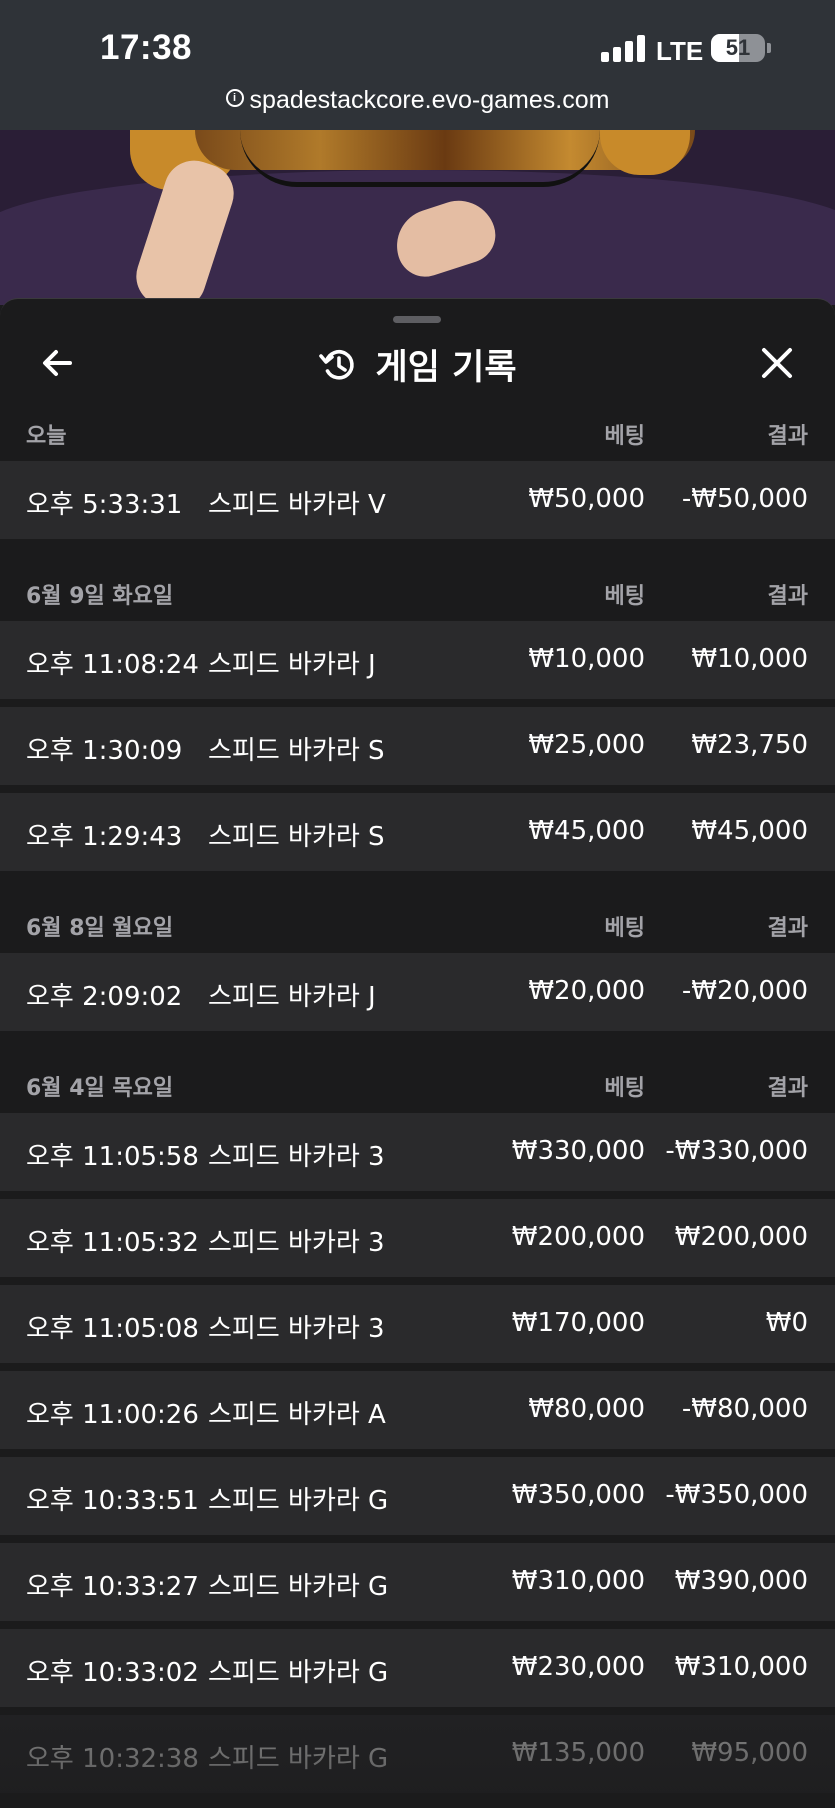  Describe the element at coordinates (741, 1237) in the screenshot. I see `result-amount: ₩200,000` at that location.